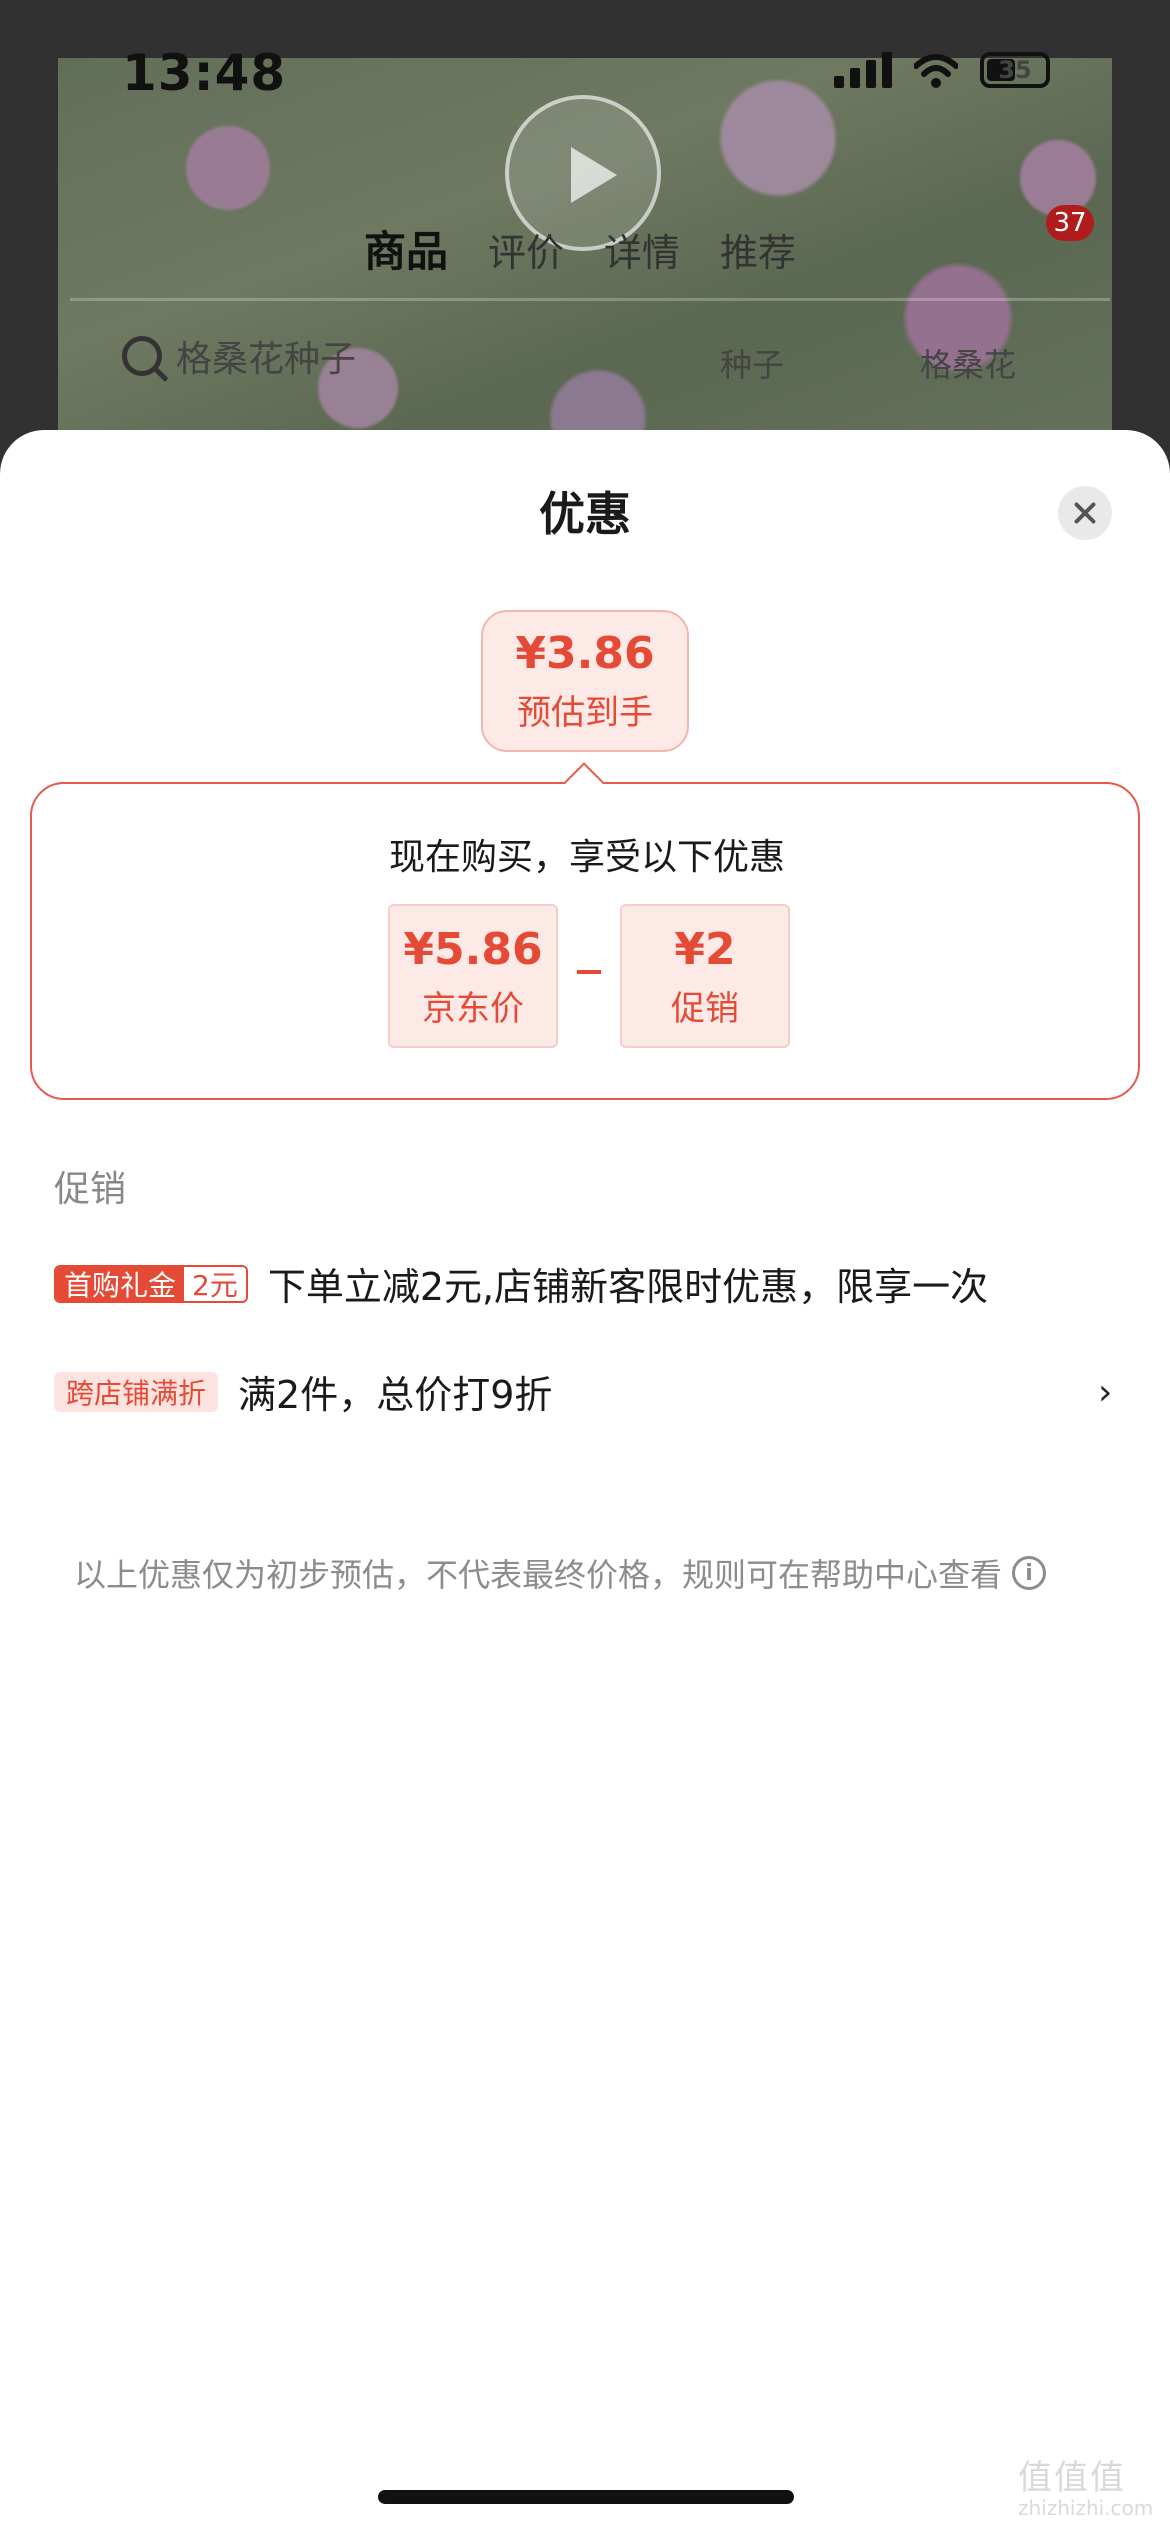  What do you see at coordinates (90, 1189) in the screenshot?
I see `section-title-promotions: 促销` at bounding box center [90, 1189].